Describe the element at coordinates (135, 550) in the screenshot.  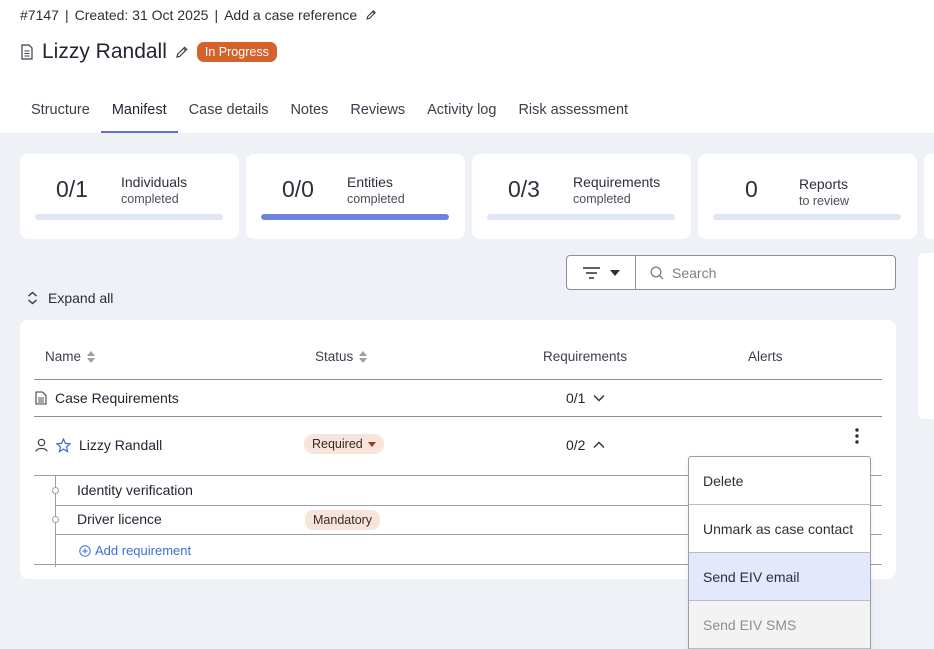
I see `add-requirement-link: Add requirement` at that location.